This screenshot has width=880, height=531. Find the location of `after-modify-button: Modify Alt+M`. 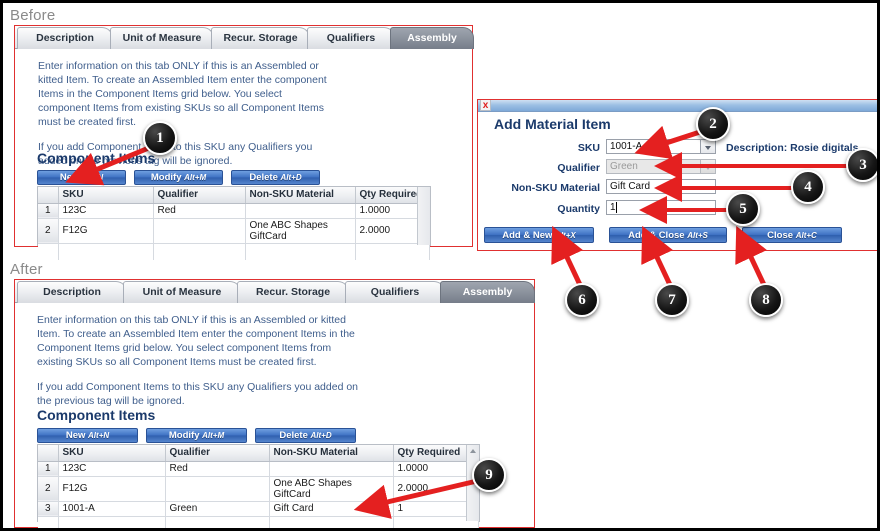

after-modify-button: Modify Alt+M is located at coordinates (196, 435).